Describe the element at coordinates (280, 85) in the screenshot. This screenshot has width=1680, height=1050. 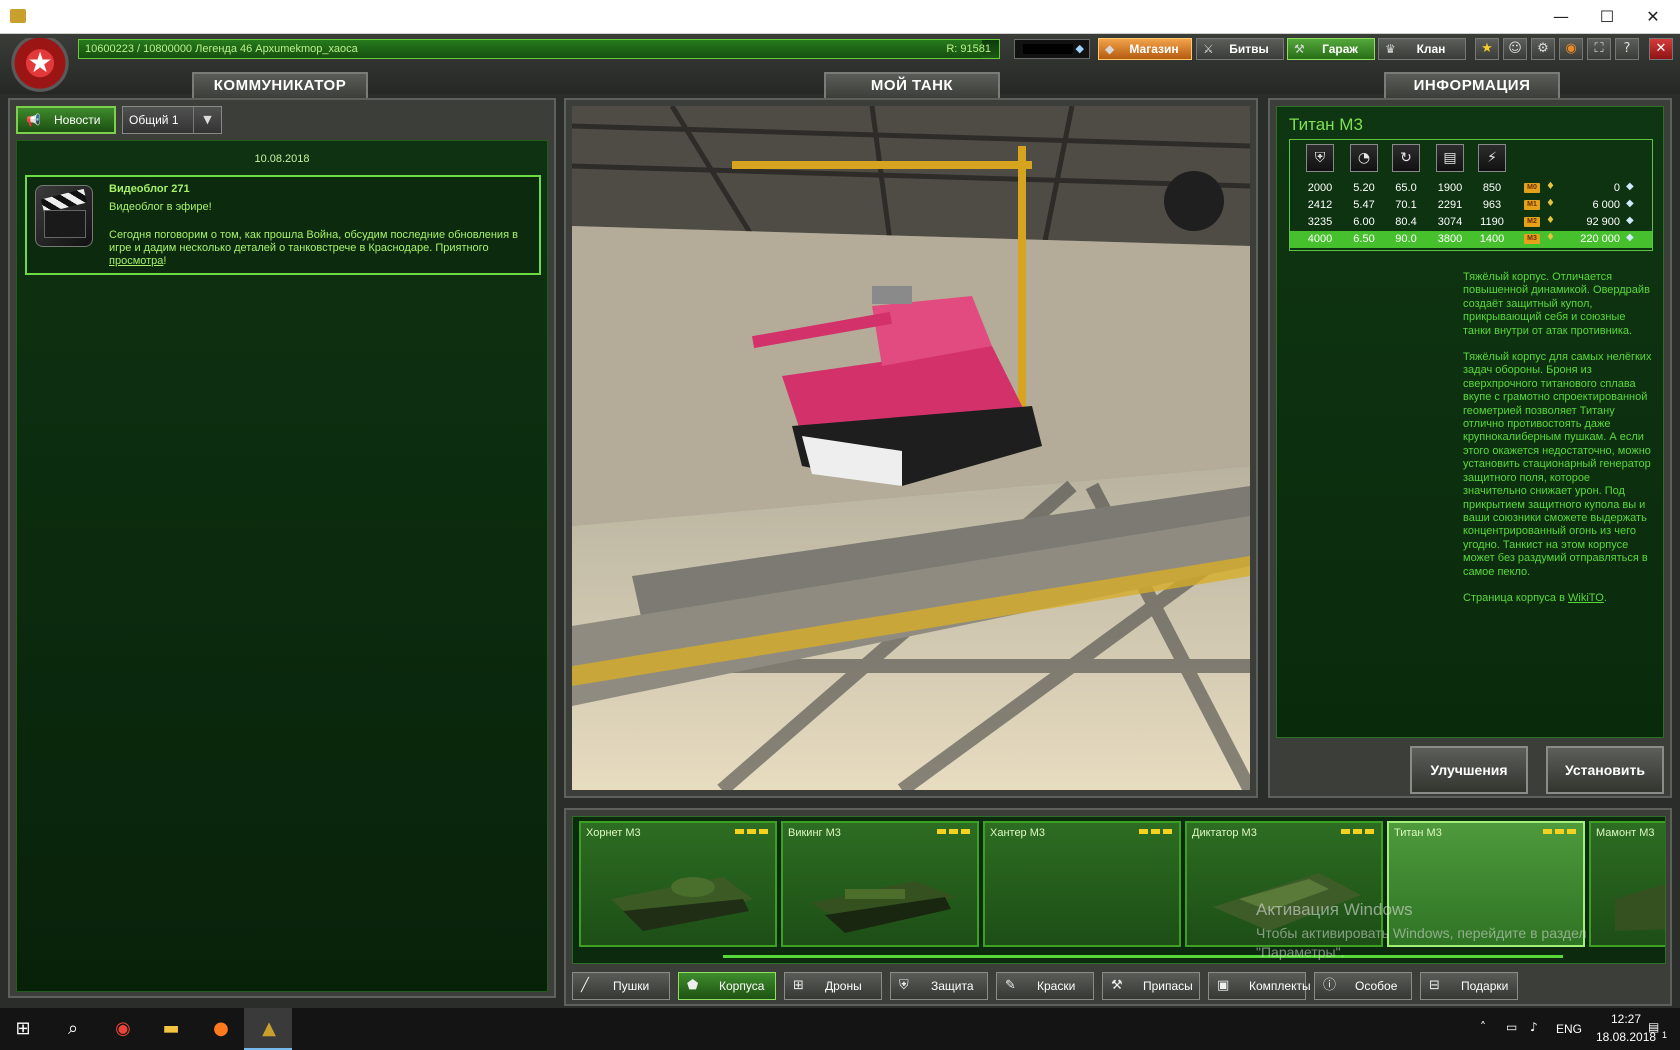
I see `tab-communicator: КОММУНИКАТОР` at that location.